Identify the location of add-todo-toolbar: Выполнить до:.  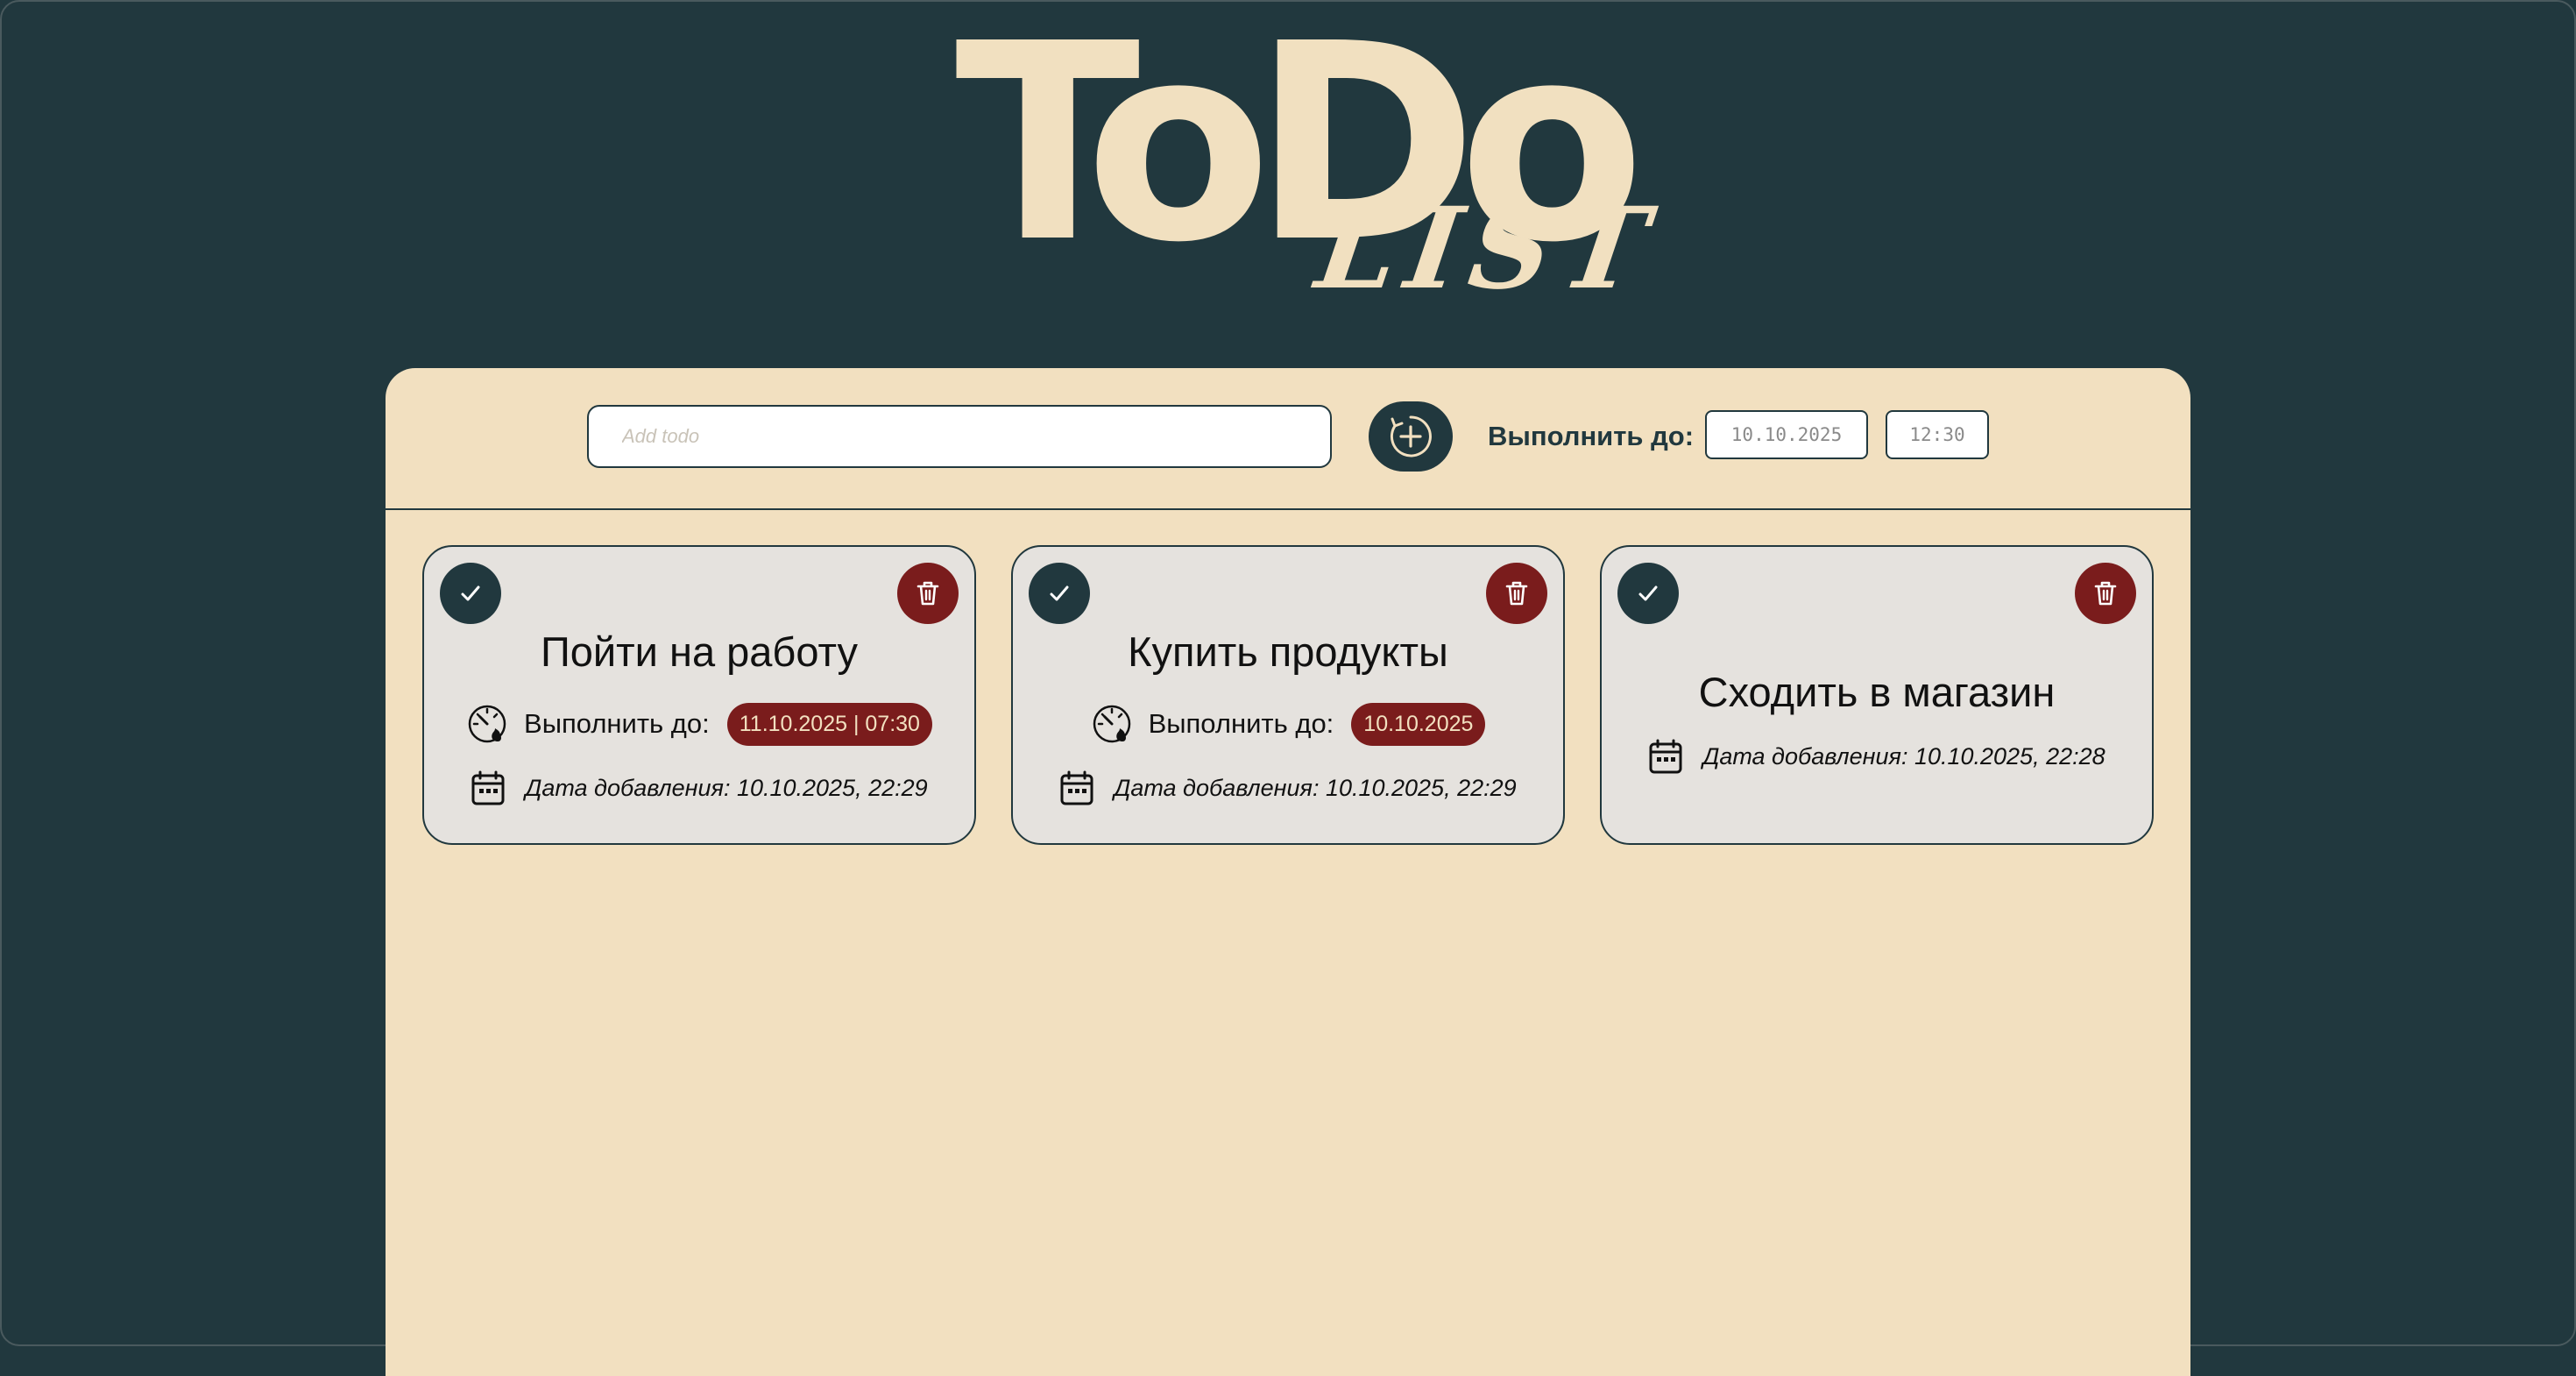
(1288, 439).